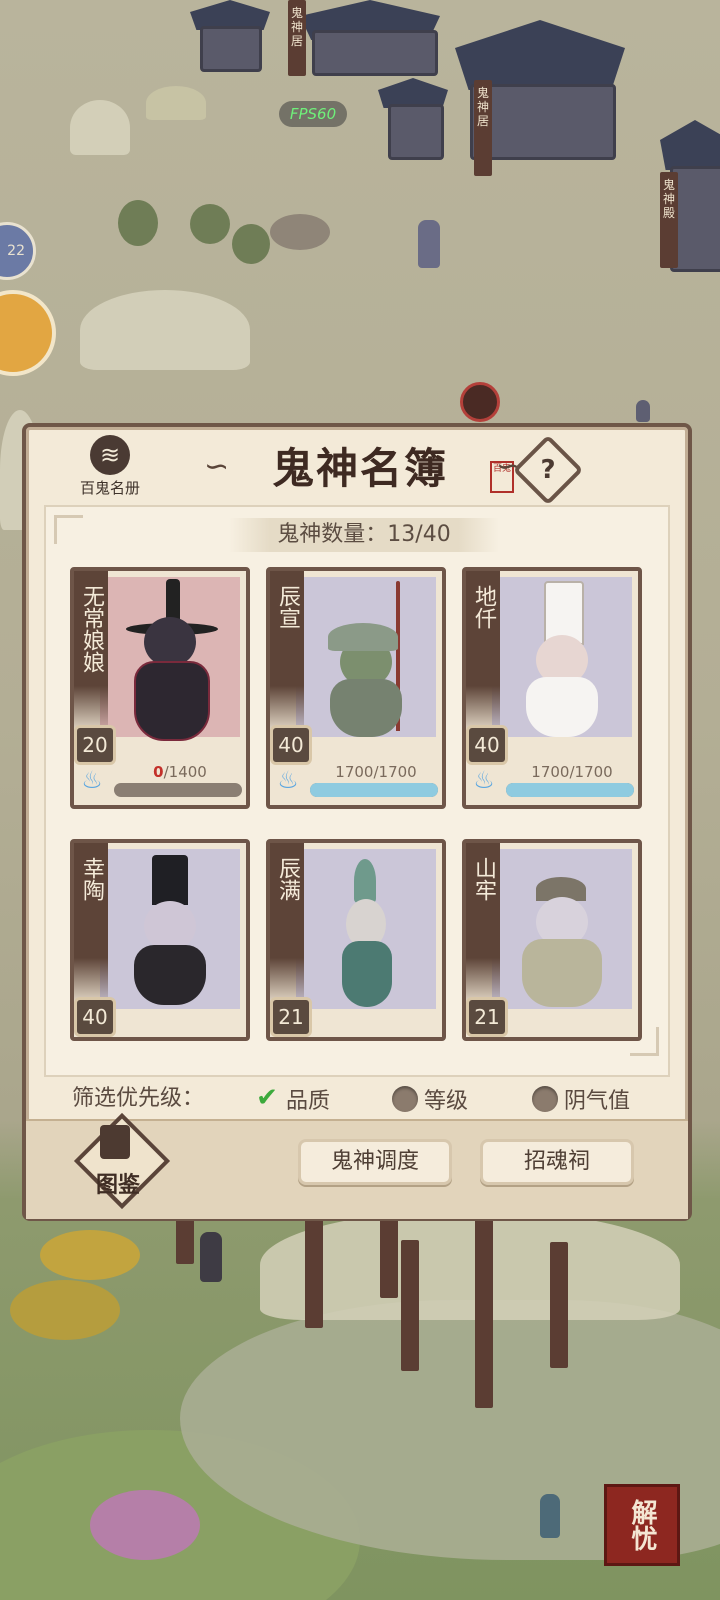 The image size is (720, 1600). I want to click on filter-option-quality: ✔ 品质, so click(292, 1099).